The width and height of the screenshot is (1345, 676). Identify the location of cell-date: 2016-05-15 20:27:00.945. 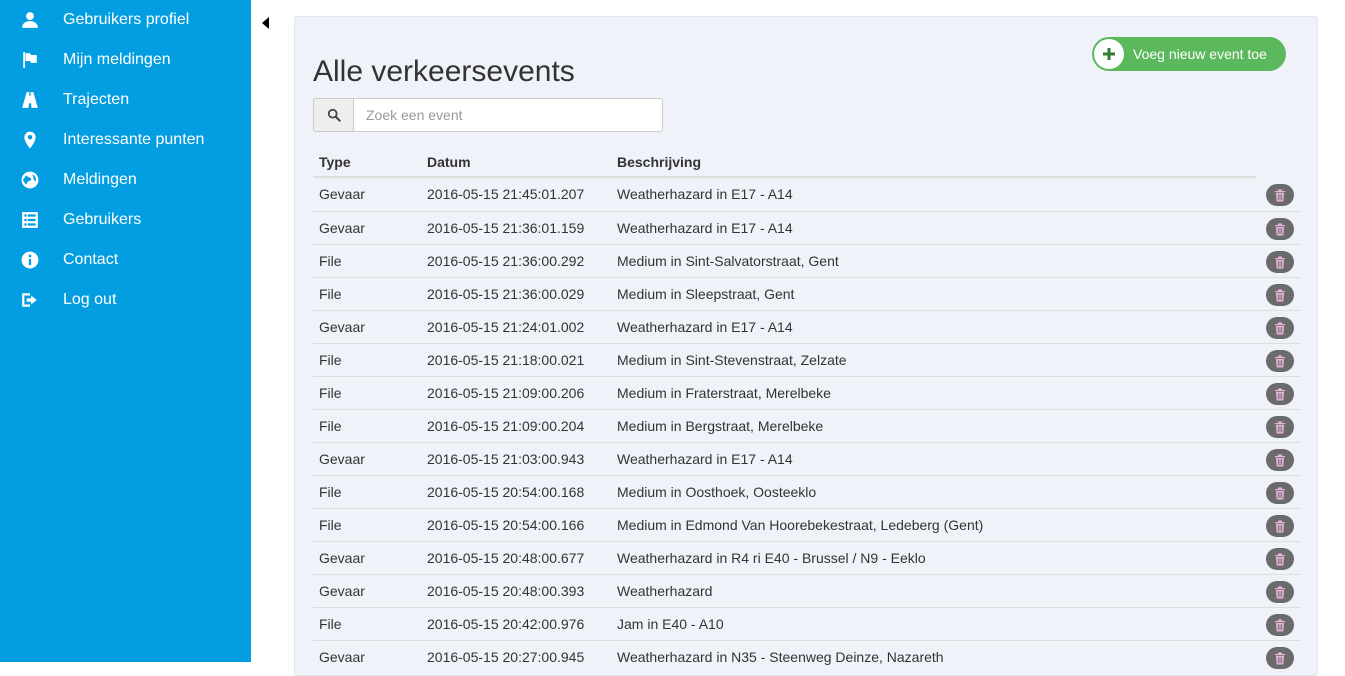
(506, 657).